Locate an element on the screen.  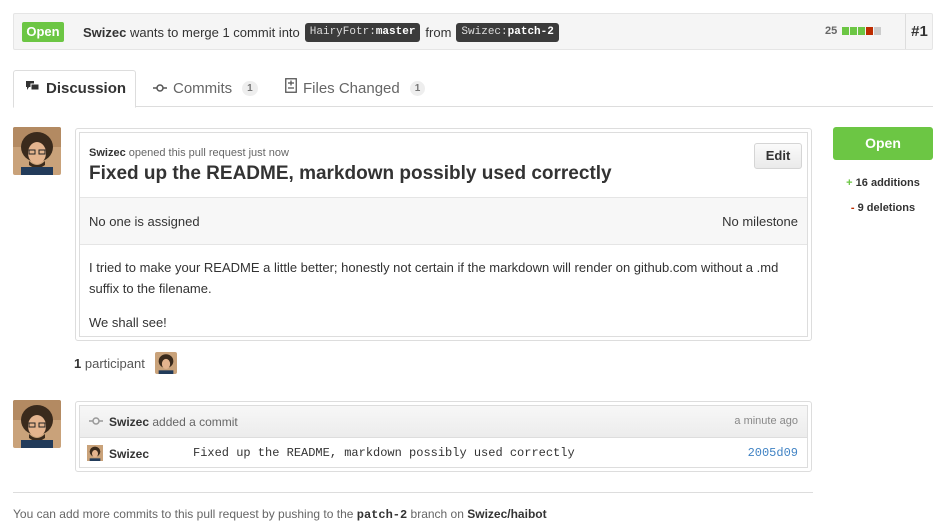
additions-summary: + 16 additions is located at coordinates (883, 183).